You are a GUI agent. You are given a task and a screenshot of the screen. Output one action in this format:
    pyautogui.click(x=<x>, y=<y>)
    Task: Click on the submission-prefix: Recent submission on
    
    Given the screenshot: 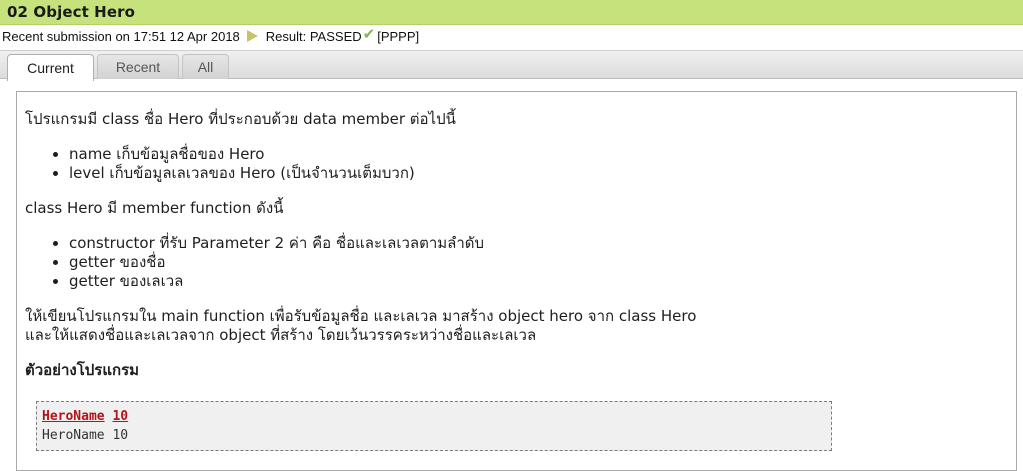 What is the action you would take?
    pyautogui.click(x=68, y=36)
    